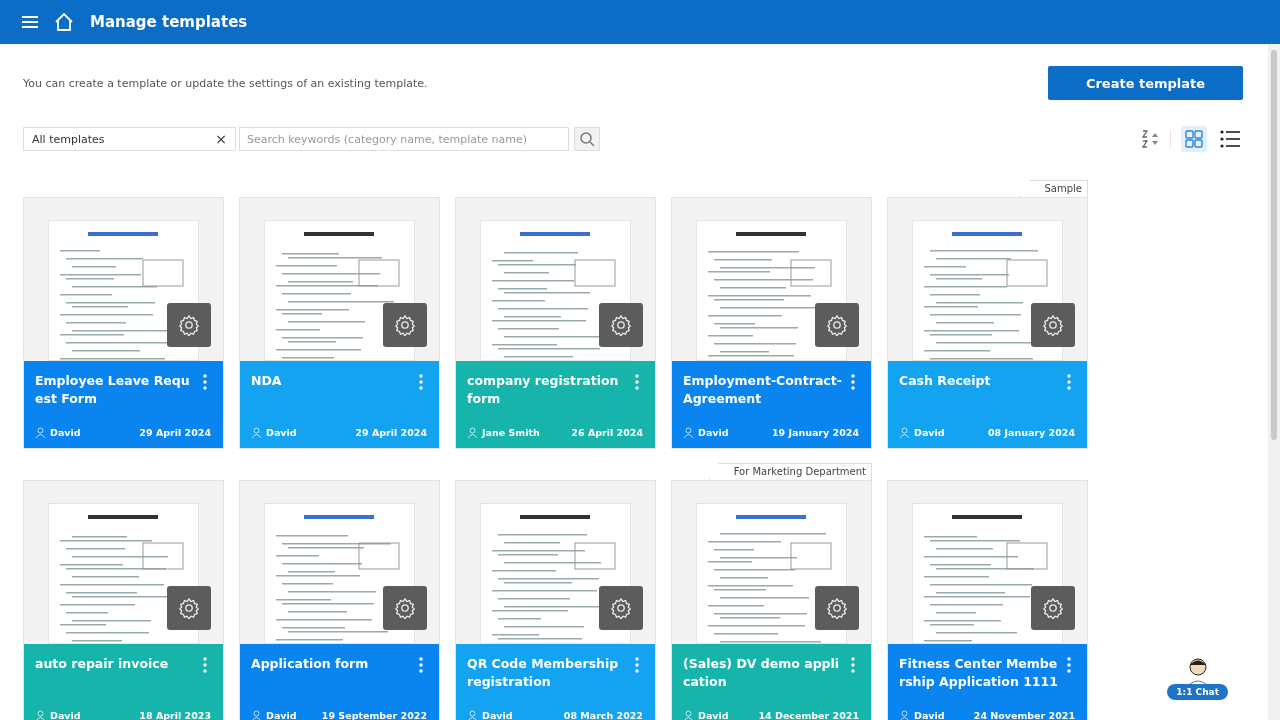 This screenshot has width=1280, height=720. I want to click on search-icon, so click(587, 139).